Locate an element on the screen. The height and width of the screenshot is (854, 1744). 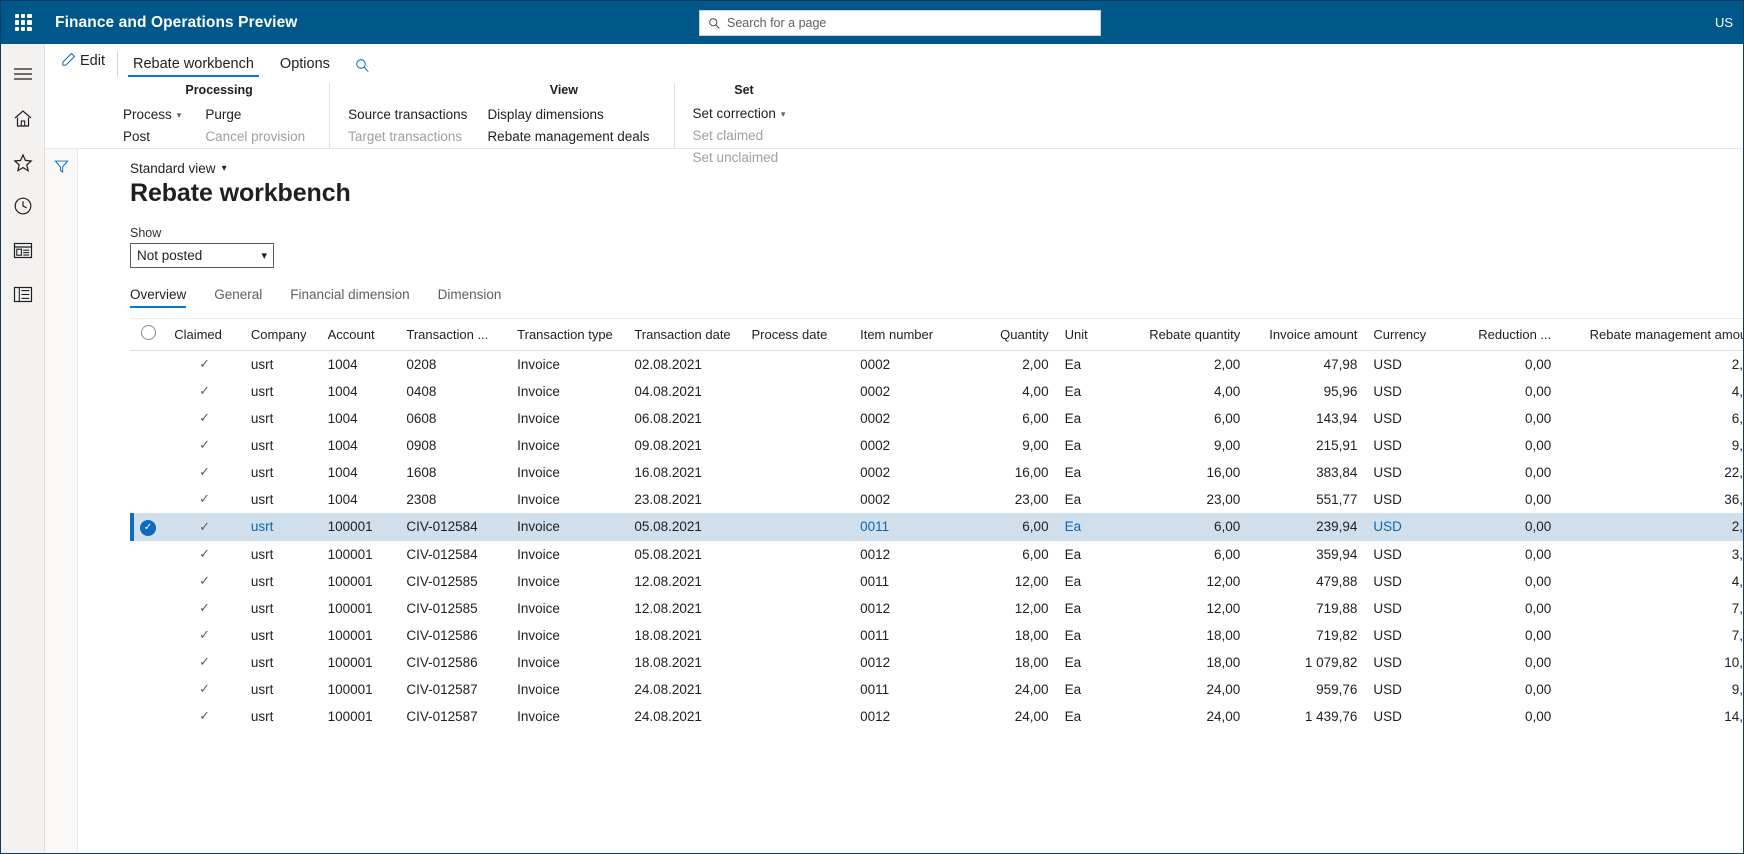
cell-transaction_id: 0208 is located at coordinates (453, 364).